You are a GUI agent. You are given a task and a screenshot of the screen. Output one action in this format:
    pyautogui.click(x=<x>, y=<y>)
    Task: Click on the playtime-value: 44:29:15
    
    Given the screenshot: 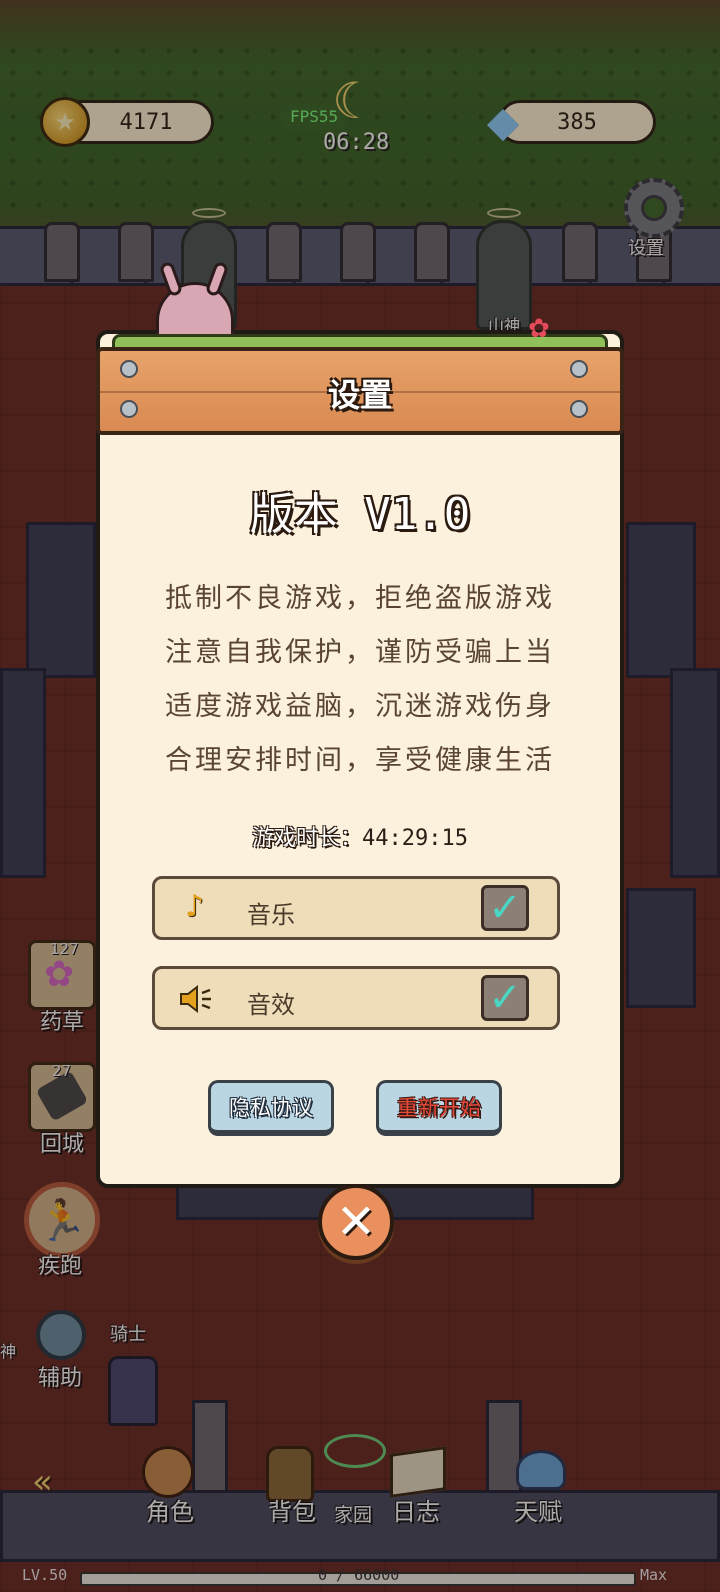 What is the action you would take?
    pyautogui.click(x=415, y=838)
    